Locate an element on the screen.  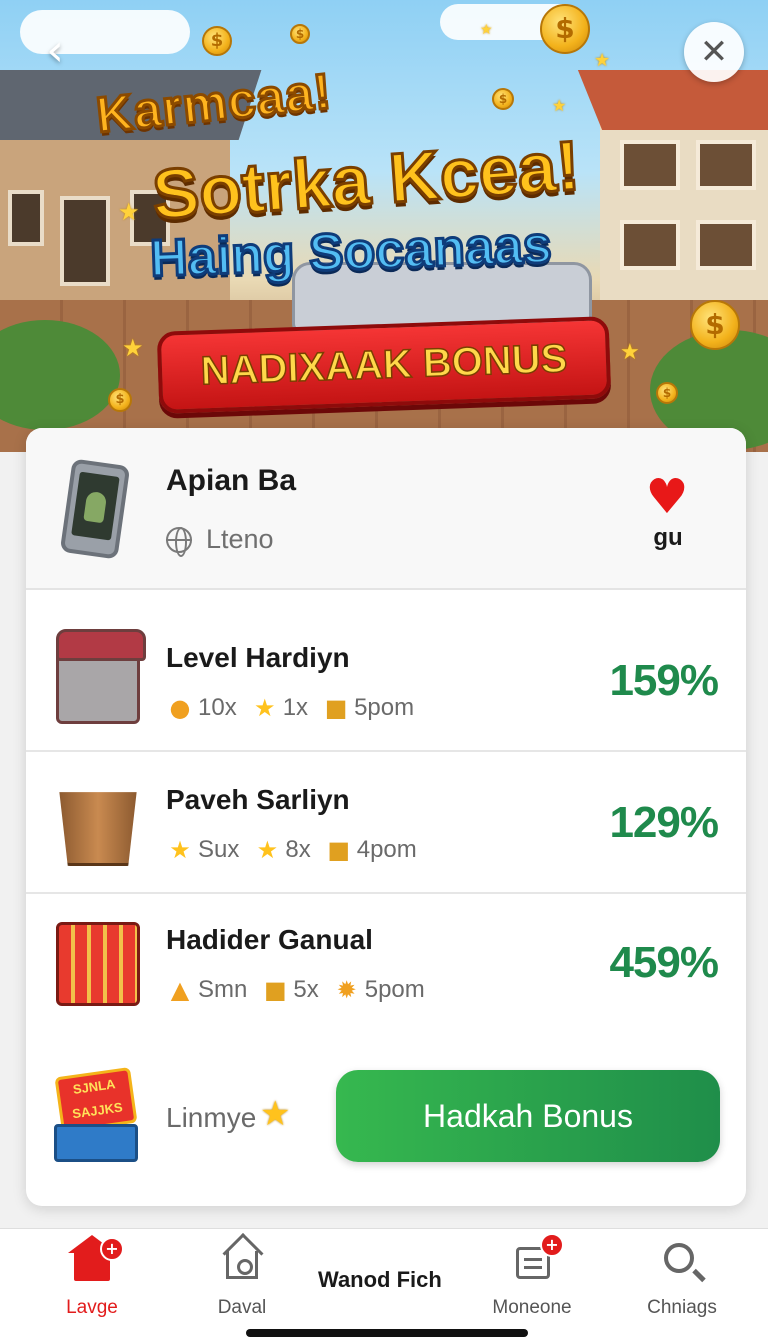
offer-name: Level Hardiyn is located at coordinates (258, 657).